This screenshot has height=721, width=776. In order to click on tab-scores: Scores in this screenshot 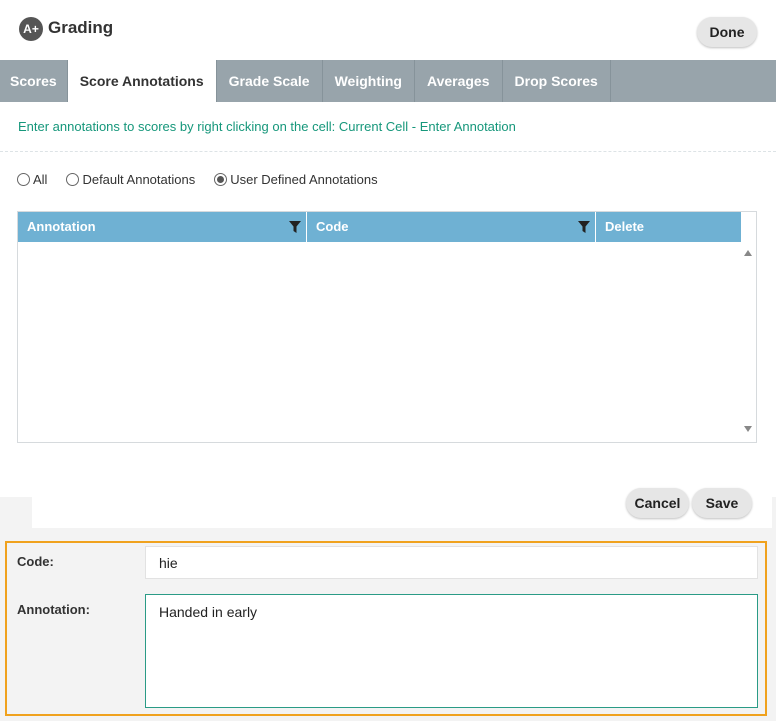, I will do `click(34, 81)`.